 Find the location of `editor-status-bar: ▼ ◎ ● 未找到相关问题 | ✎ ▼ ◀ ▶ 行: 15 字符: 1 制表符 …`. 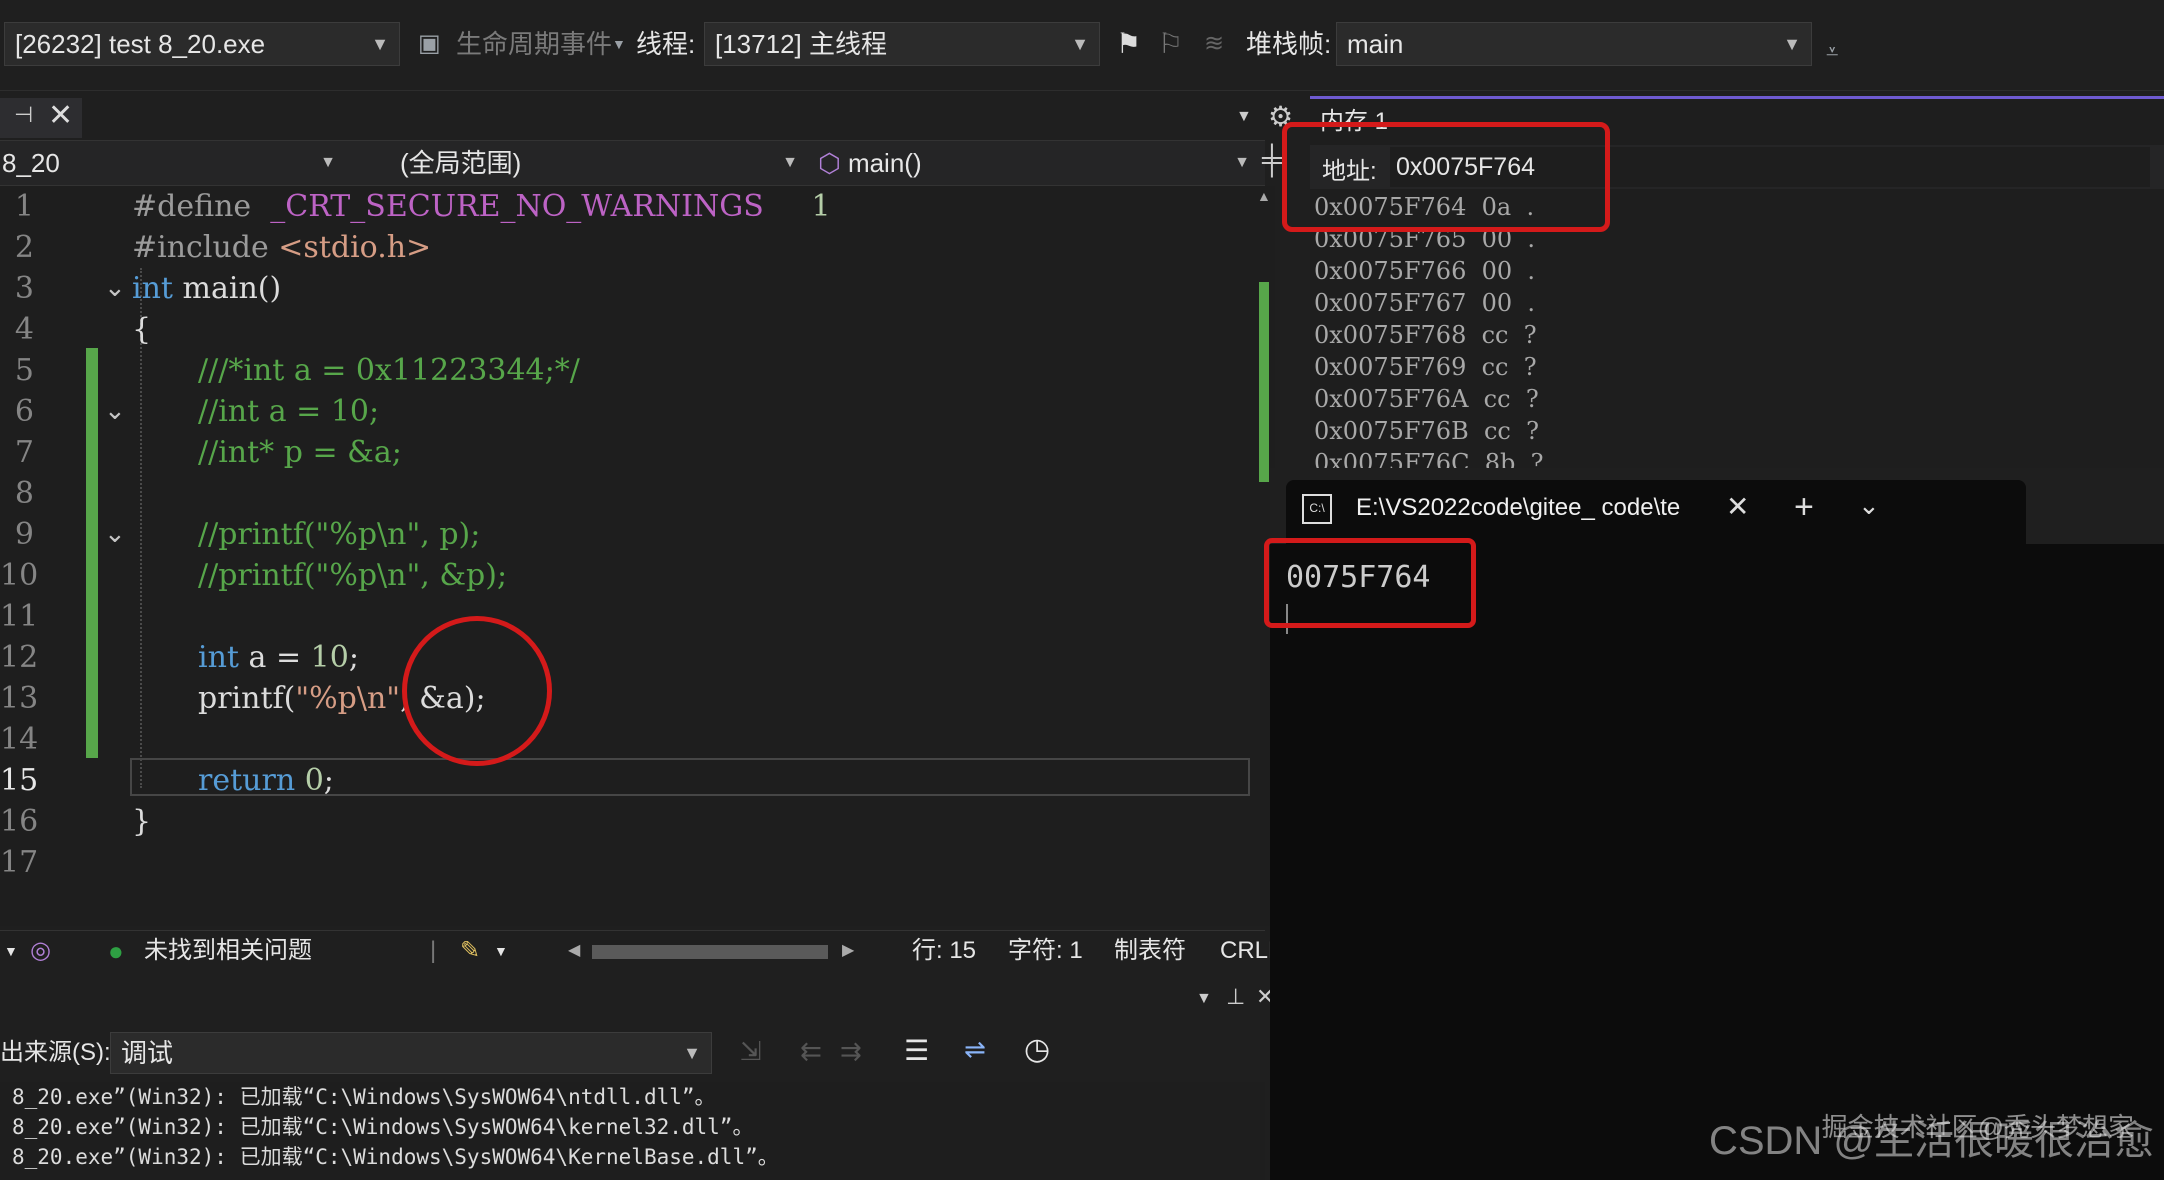

editor-status-bar: ▼ ◎ ● 未找到相关问题 | ✎ ▼ ◀ ▶ 行: 15 字符: 1 制表符 … is located at coordinates (641, 950).